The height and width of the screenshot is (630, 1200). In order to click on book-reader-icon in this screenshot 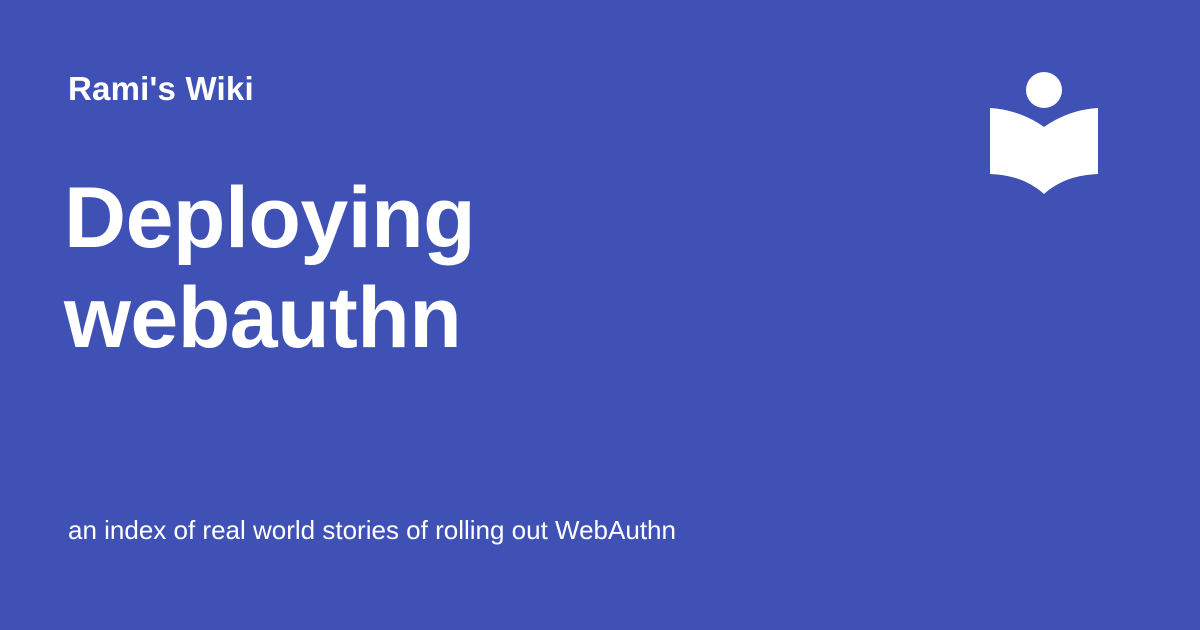, I will do `click(1044, 134)`.